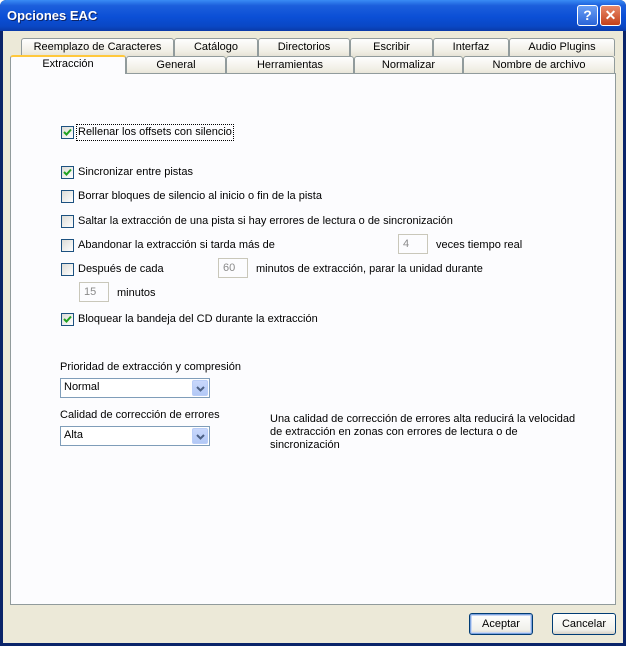 This screenshot has width=626, height=646. What do you see at coordinates (135, 388) in the screenshot?
I see `priority-select: Normal` at bounding box center [135, 388].